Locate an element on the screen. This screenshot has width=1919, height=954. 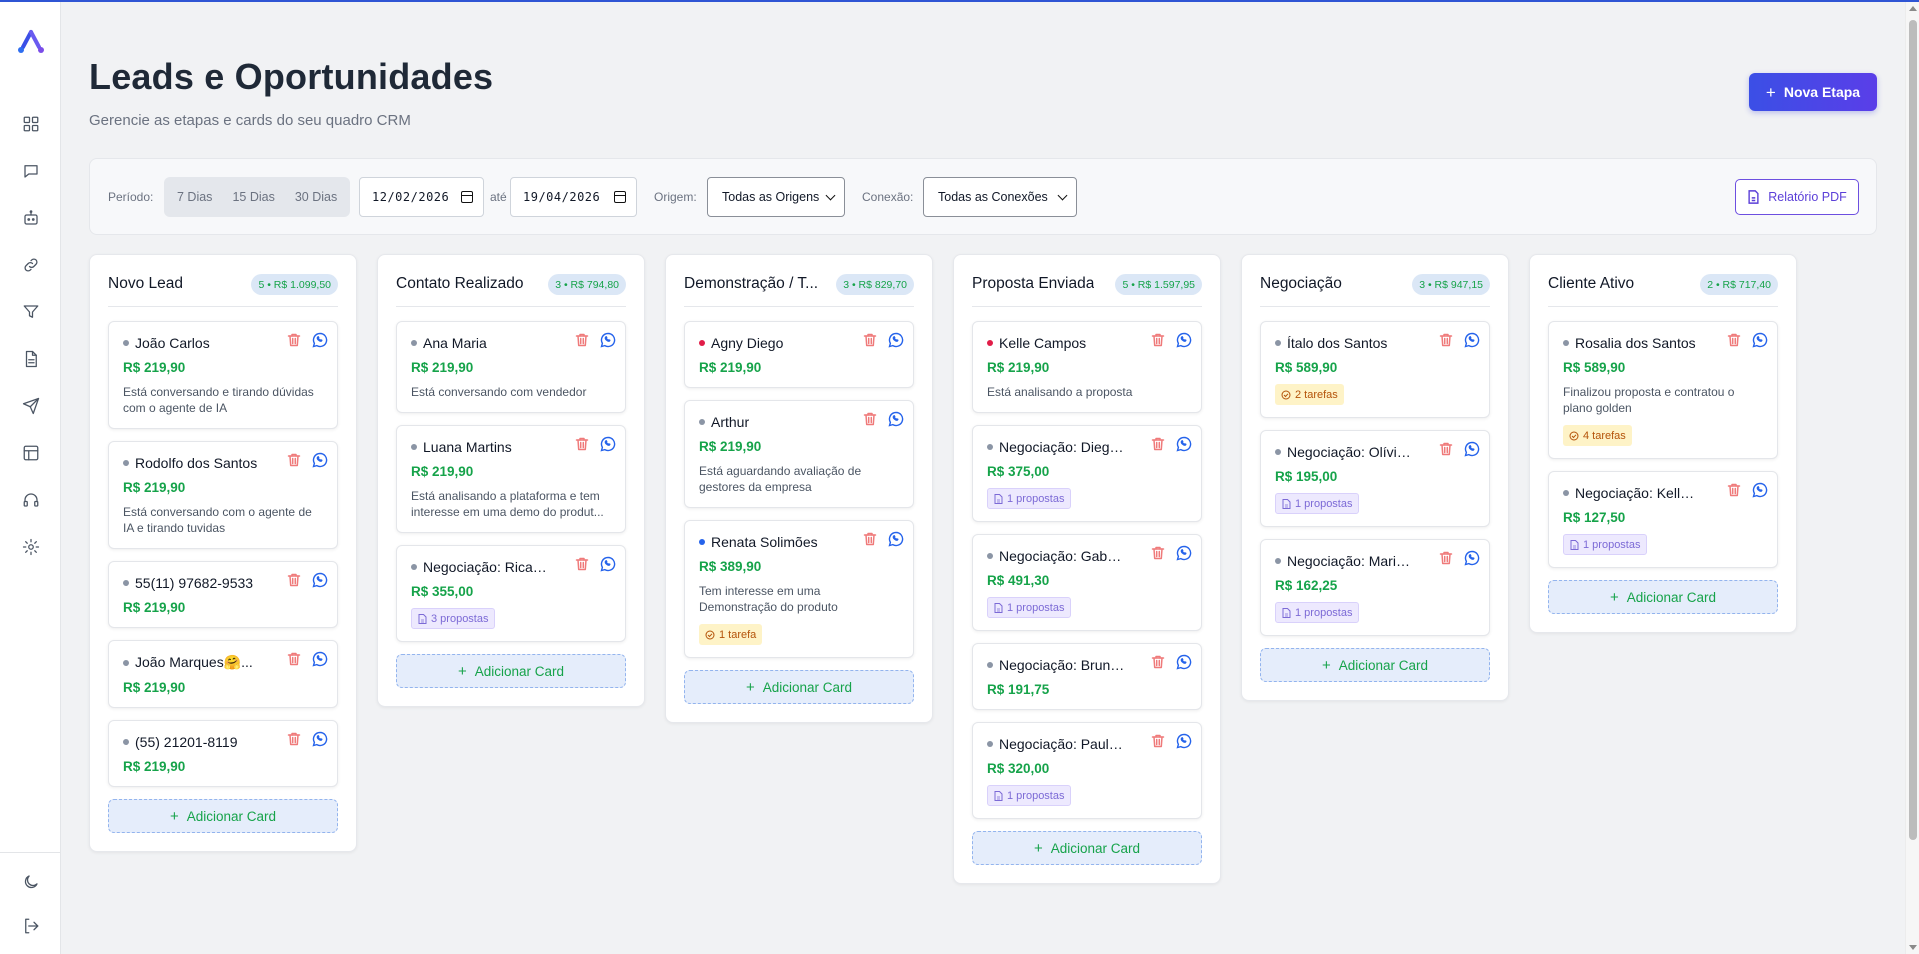
proposals-badge: 3 propostas is located at coordinates (453, 618).